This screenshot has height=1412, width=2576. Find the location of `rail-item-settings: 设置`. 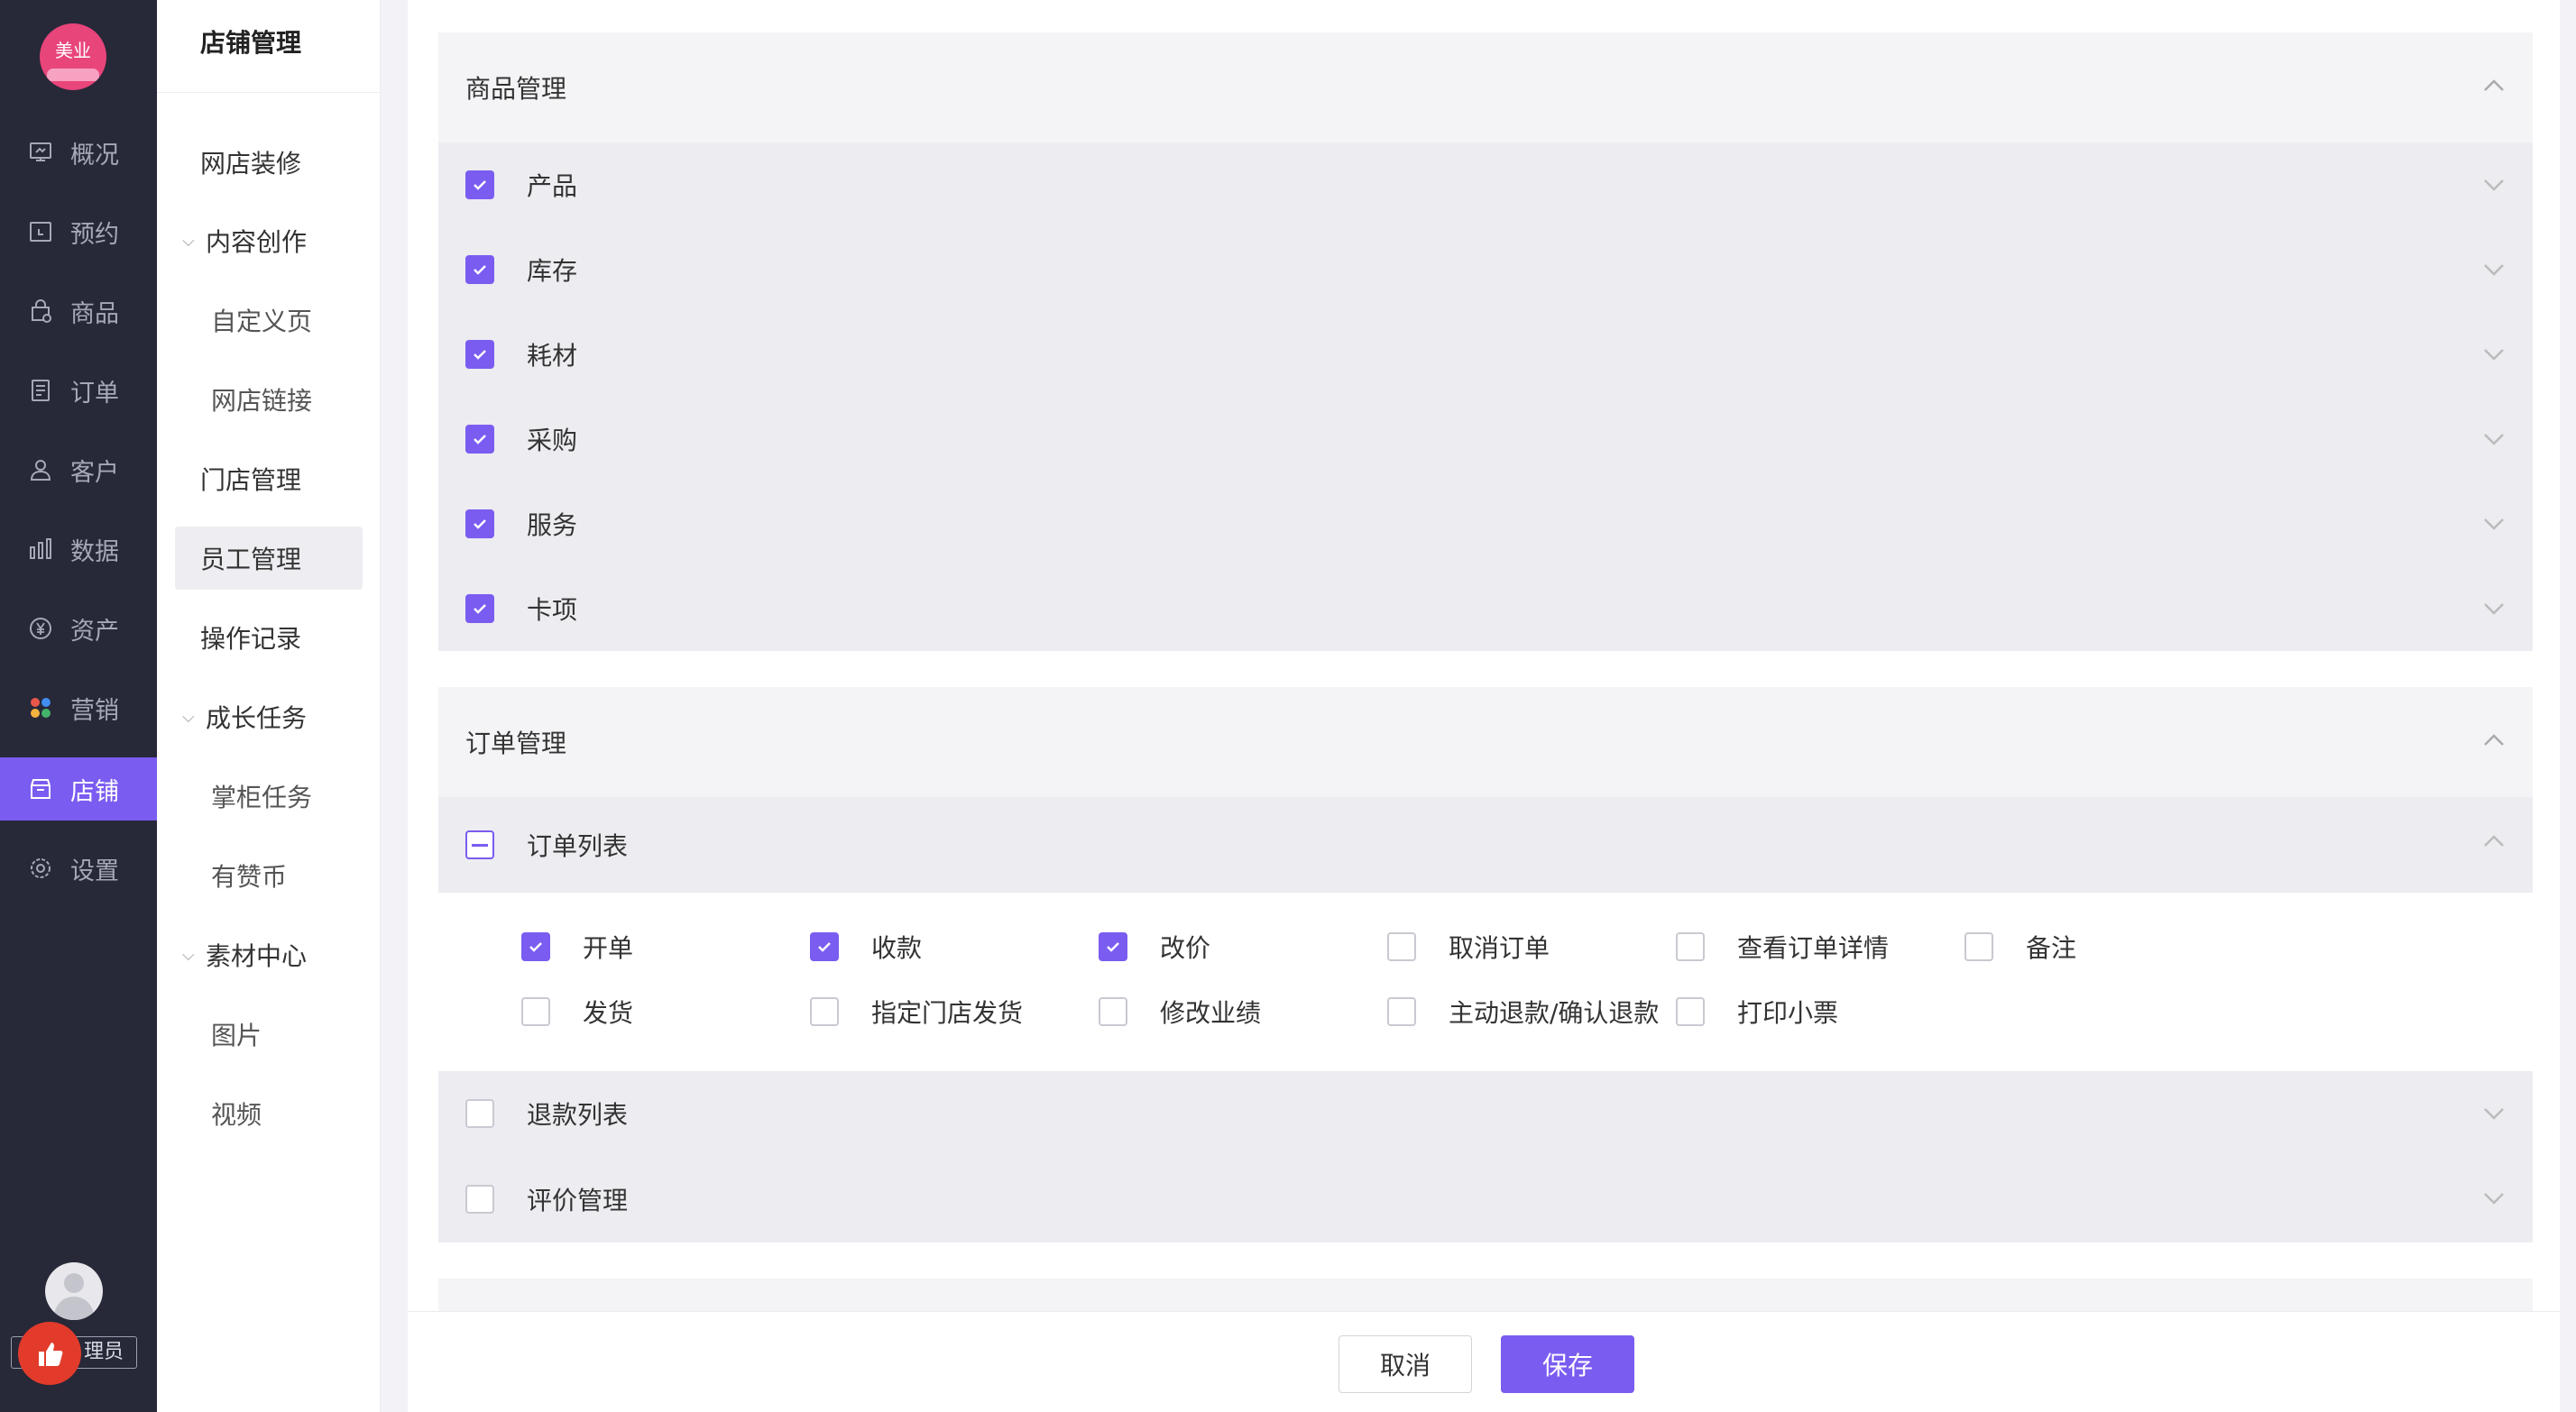

rail-item-settings: 设置 is located at coordinates (78, 868).